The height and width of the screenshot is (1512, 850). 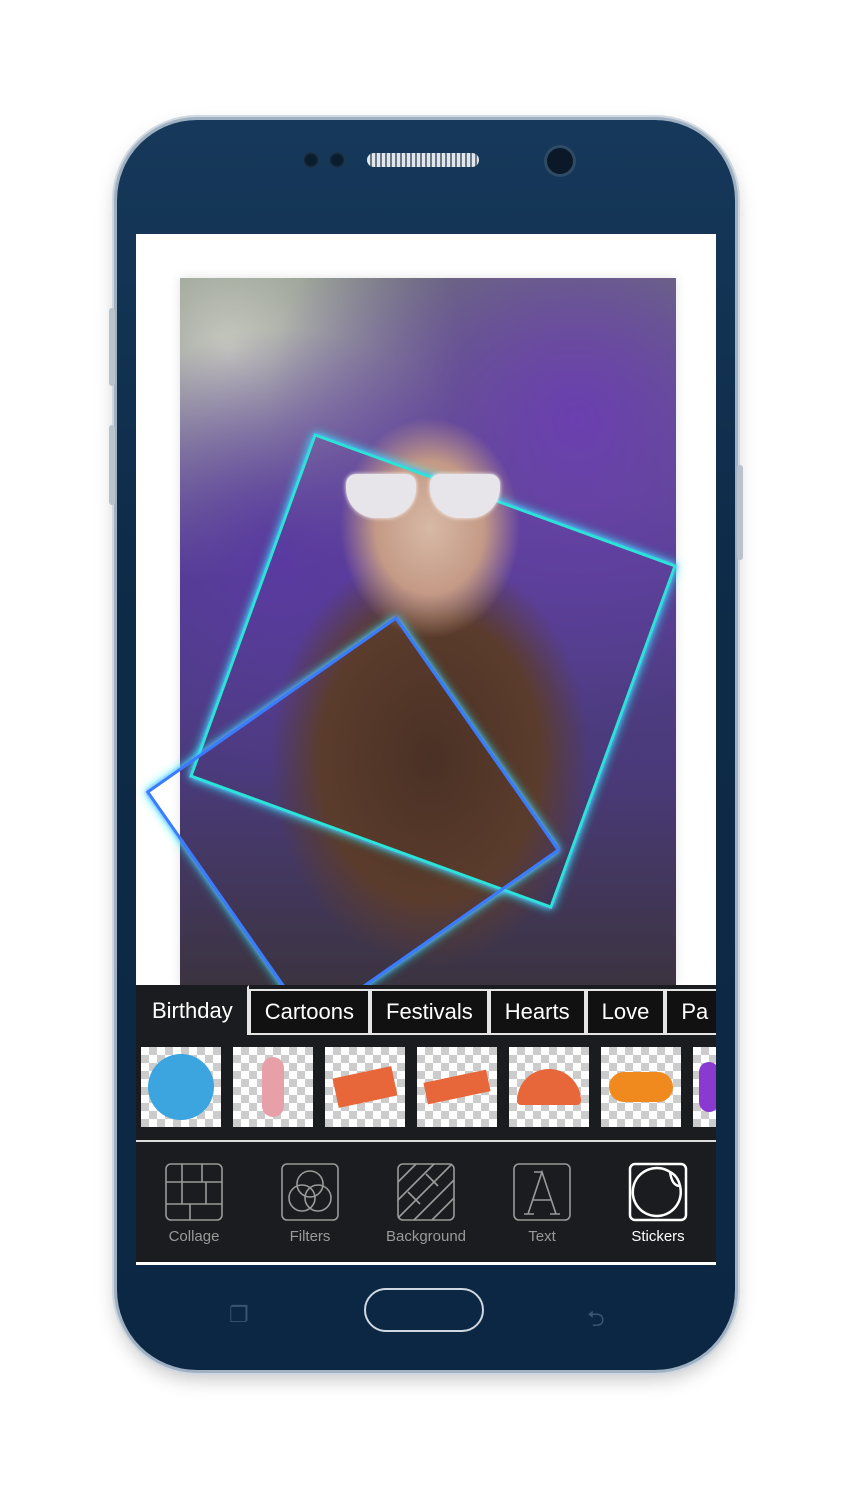 What do you see at coordinates (424, 1310) in the screenshot?
I see `home-button` at bounding box center [424, 1310].